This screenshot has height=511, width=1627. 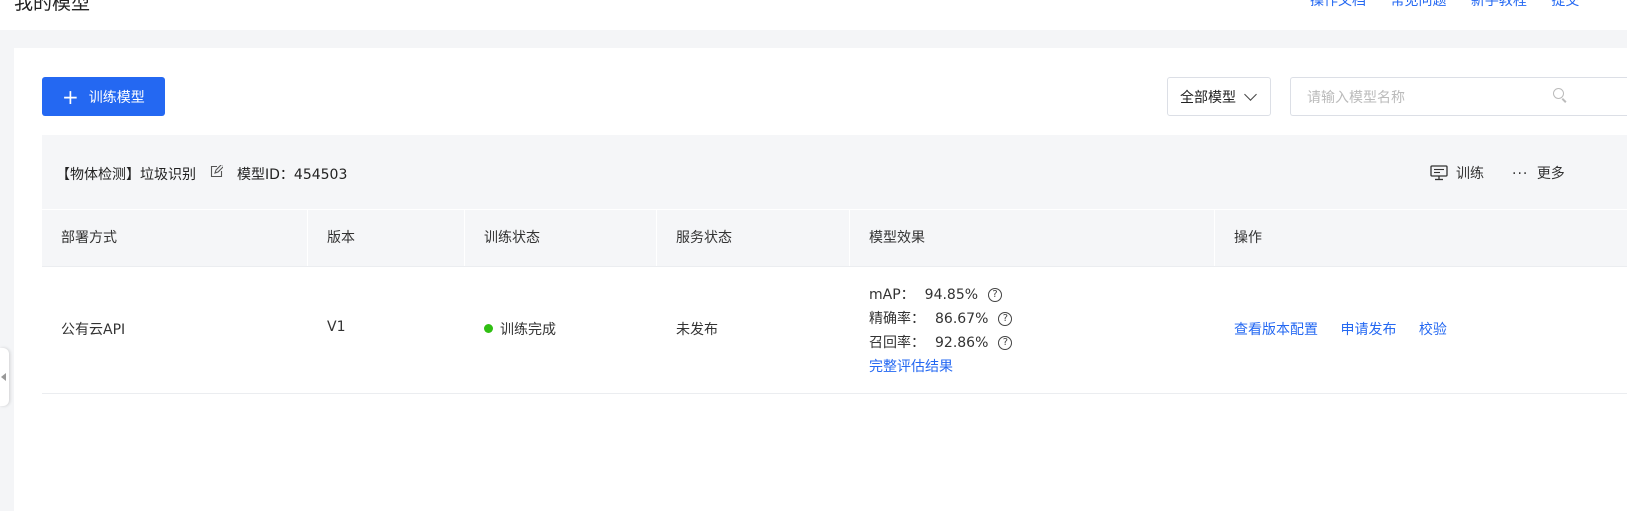 I want to click on model-id: 模型ID：454503, so click(x=292, y=174).